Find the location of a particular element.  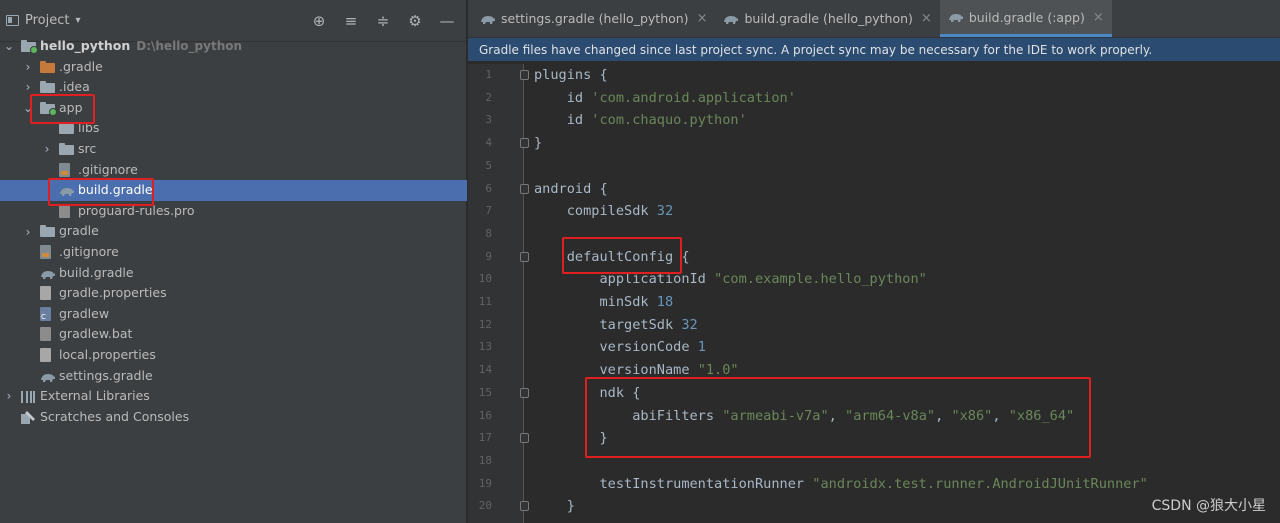

tree-item-label: hello_python is located at coordinates (85, 45).